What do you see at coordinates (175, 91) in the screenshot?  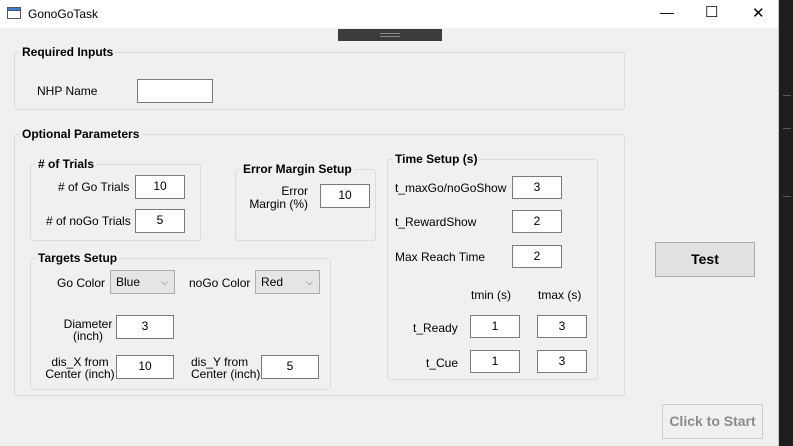 I see `nhp-name-input` at bounding box center [175, 91].